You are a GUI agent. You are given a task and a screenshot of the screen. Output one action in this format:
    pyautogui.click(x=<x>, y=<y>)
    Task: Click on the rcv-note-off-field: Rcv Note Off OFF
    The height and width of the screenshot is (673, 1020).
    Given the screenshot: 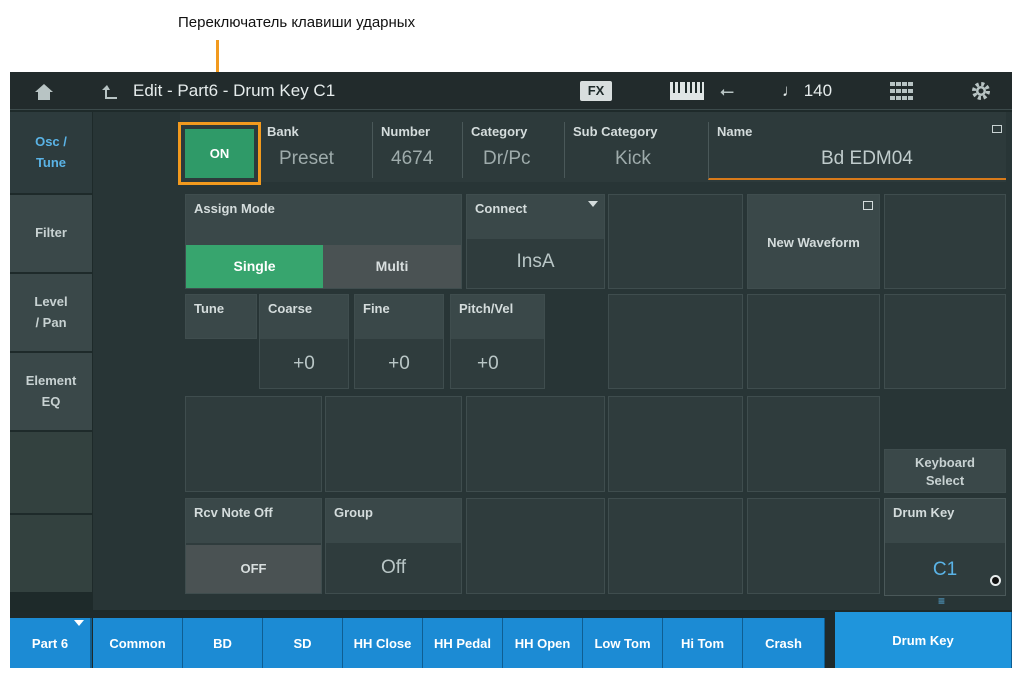 What is the action you would take?
    pyautogui.click(x=253, y=546)
    